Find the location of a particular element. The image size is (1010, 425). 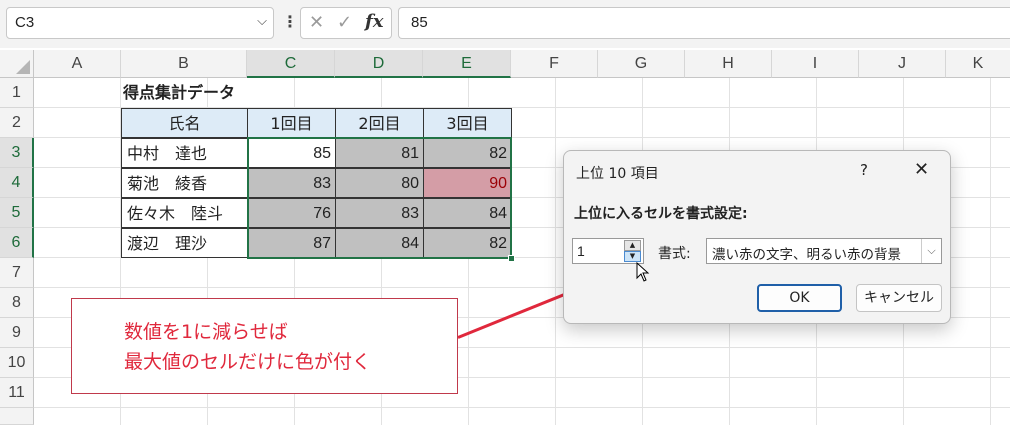

row-header-9: 9 is located at coordinates (17, 333).